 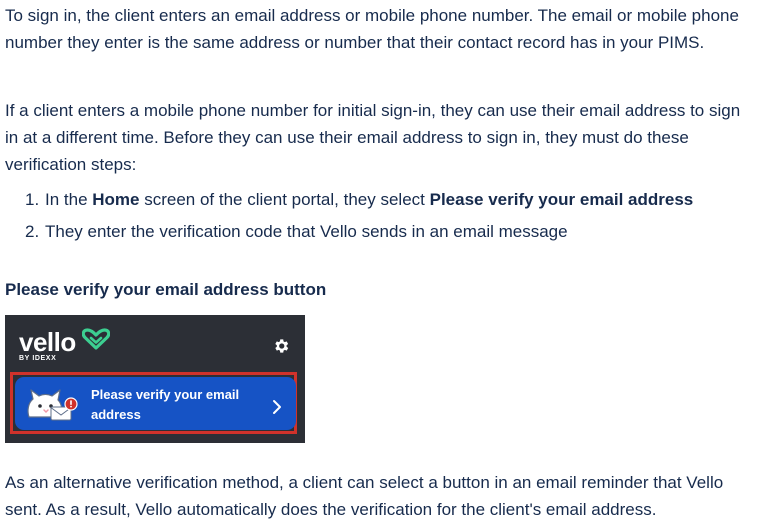 I want to click on step-text: screen of the client portal, they select, so click(x=284, y=199).